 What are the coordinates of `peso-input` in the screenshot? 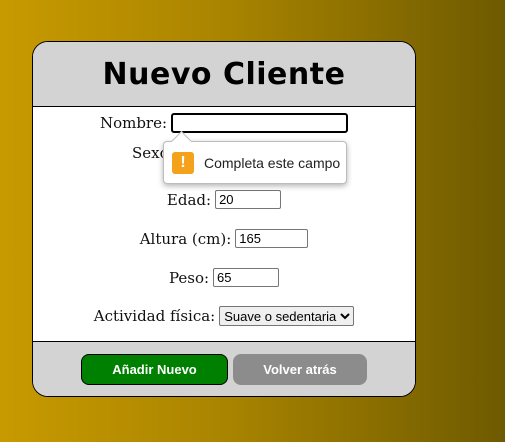 It's located at (246, 277).